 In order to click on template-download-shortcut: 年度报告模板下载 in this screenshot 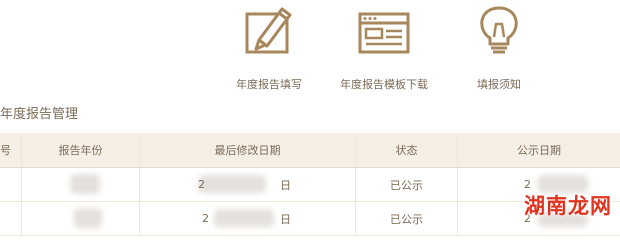, I will do `click(384, 47)`.